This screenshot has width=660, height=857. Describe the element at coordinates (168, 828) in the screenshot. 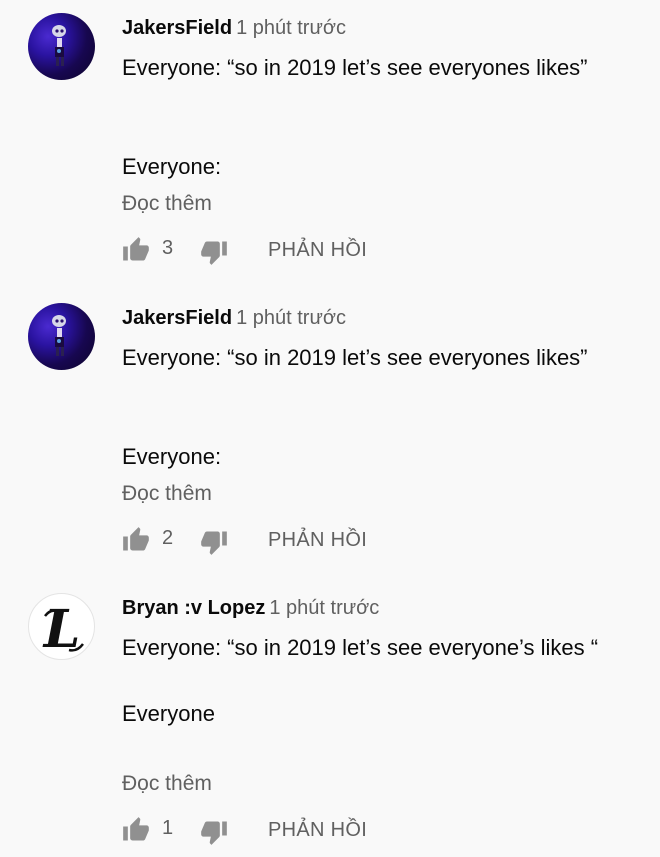

I see `like-count: 1` at that location.